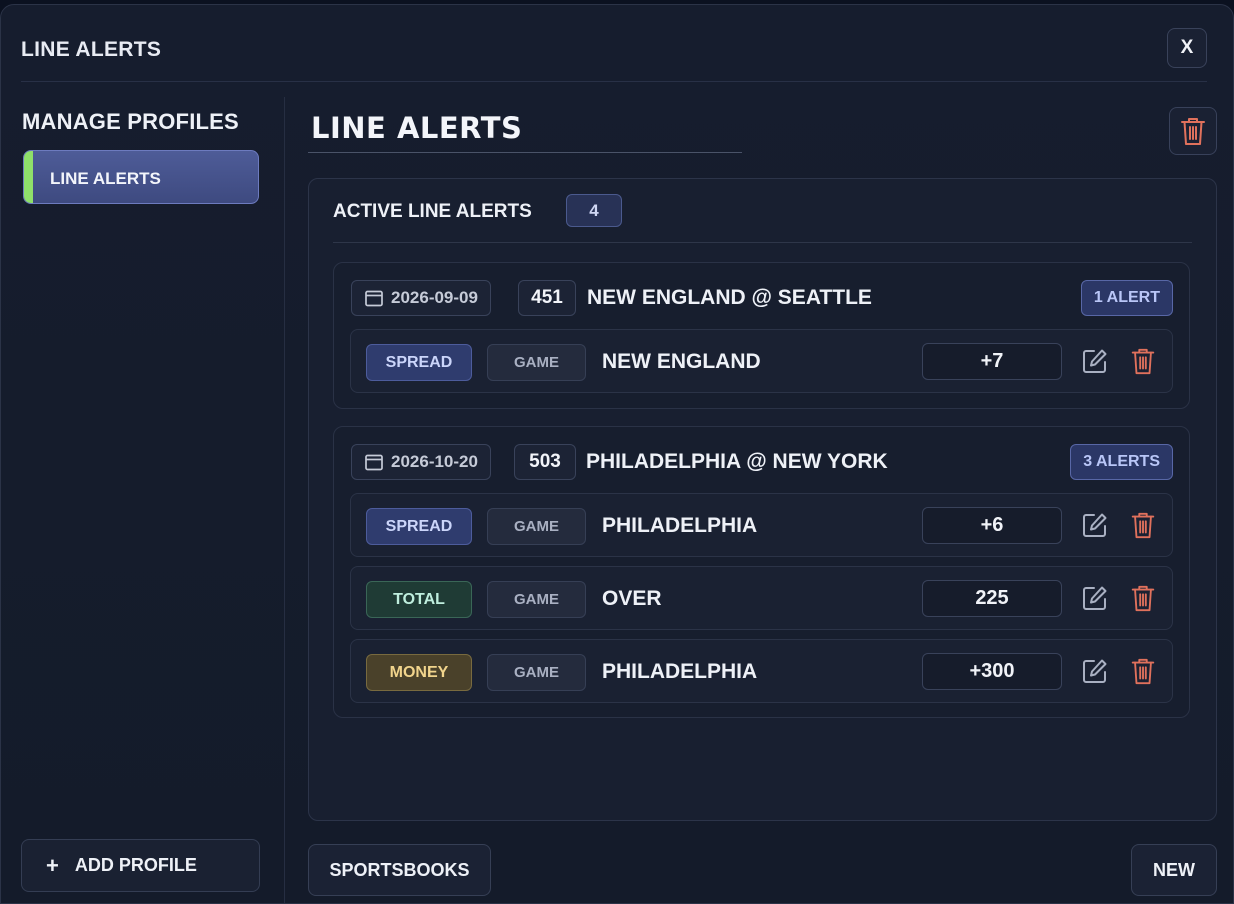  What do you see at coordinates (434, 461) in the screenshot?
I see `date-label: 2026-10-20` at bounding box center [434, 461].